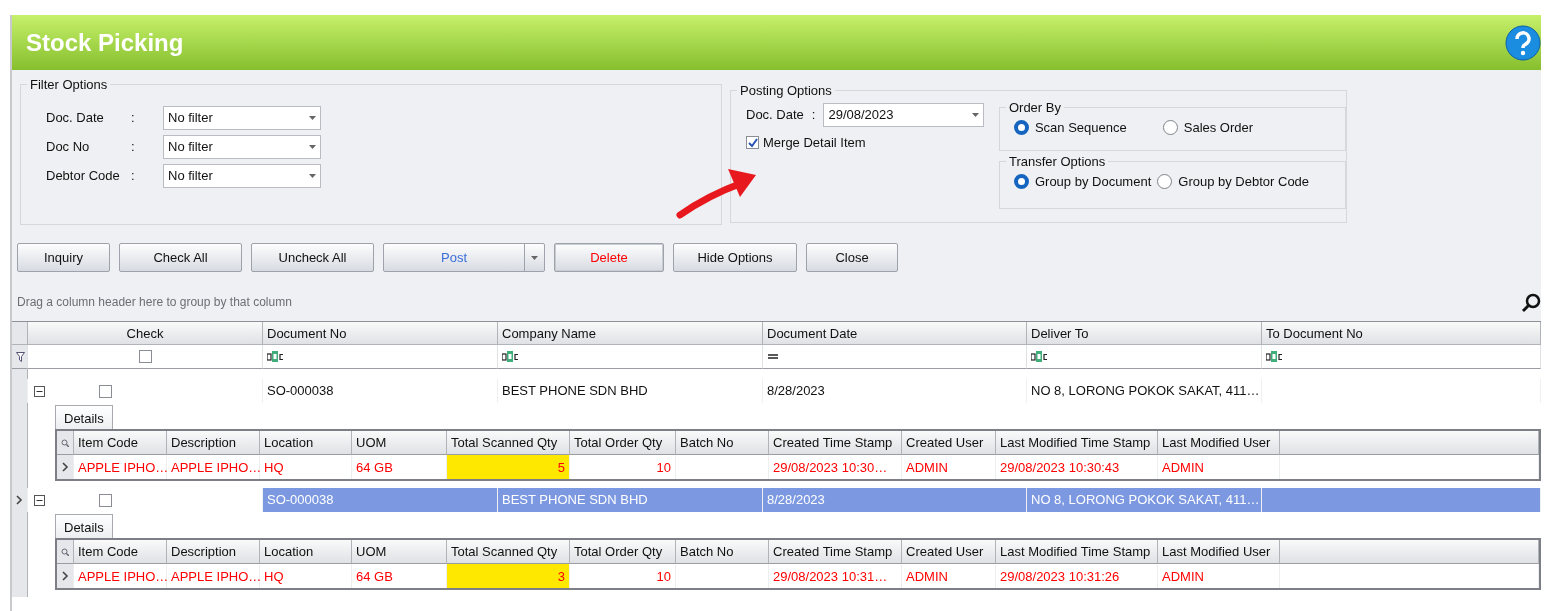 This screenshot has height=611, width=1557. What do you see at coordinates (735, 257) in the screenshot?
I see `toolbar-button: Hide Options` at bounding box center [735, 257].